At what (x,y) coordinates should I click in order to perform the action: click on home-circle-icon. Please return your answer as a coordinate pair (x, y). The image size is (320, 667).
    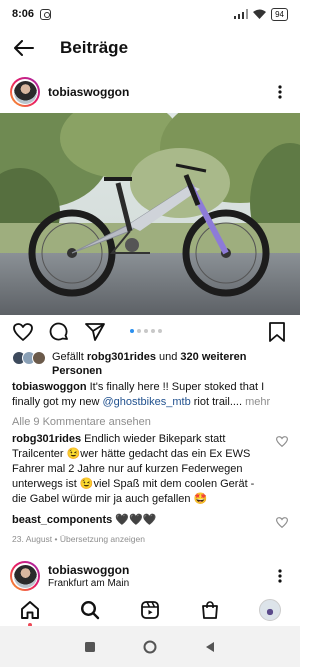
    Looking at the image, I should click on (150, 647).